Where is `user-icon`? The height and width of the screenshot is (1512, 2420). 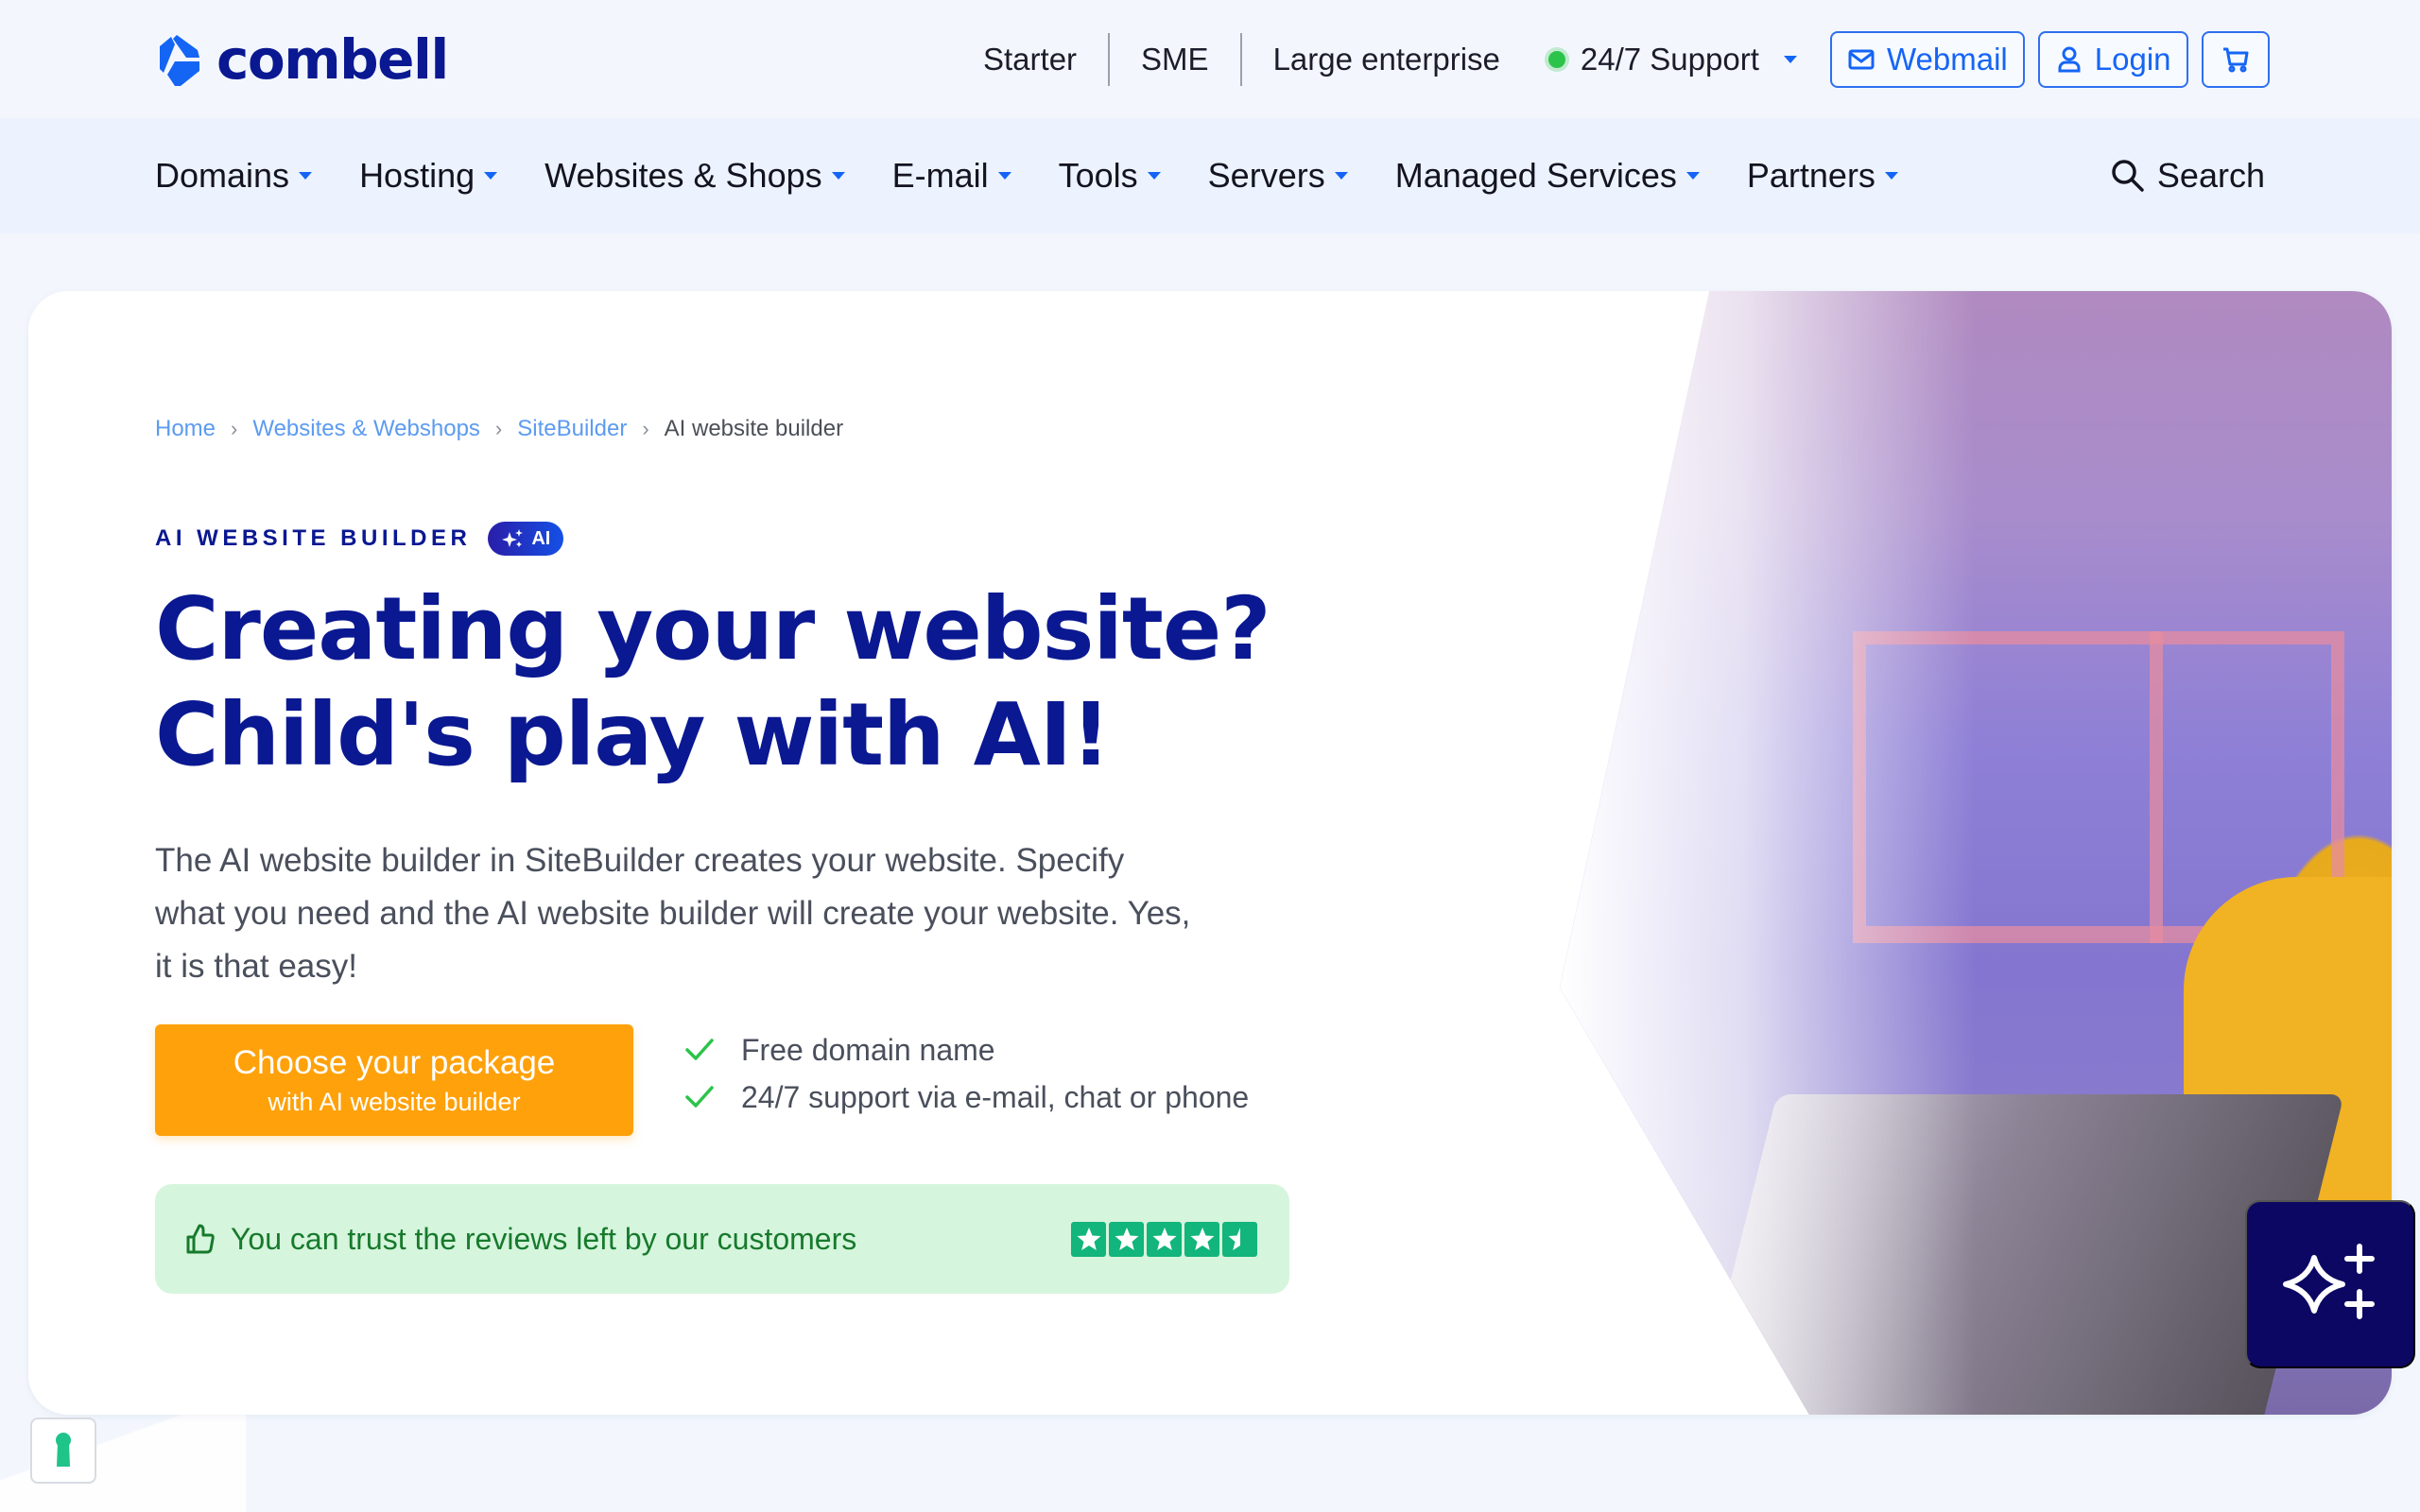 user-icon is located at coordinates (2069, 59).